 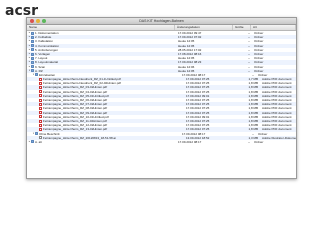 I want to click on window-title: DAS KIT Hochlagen-Bahnen, so click(x=161, y=21).